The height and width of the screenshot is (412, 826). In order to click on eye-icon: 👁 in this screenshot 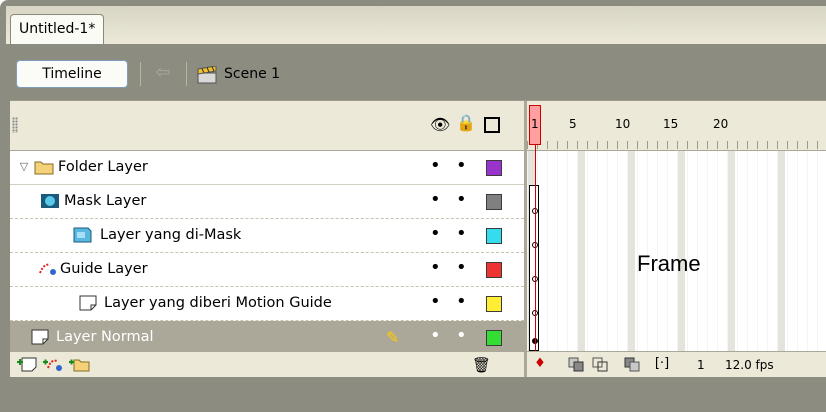, I will do `click(440, 124)`.